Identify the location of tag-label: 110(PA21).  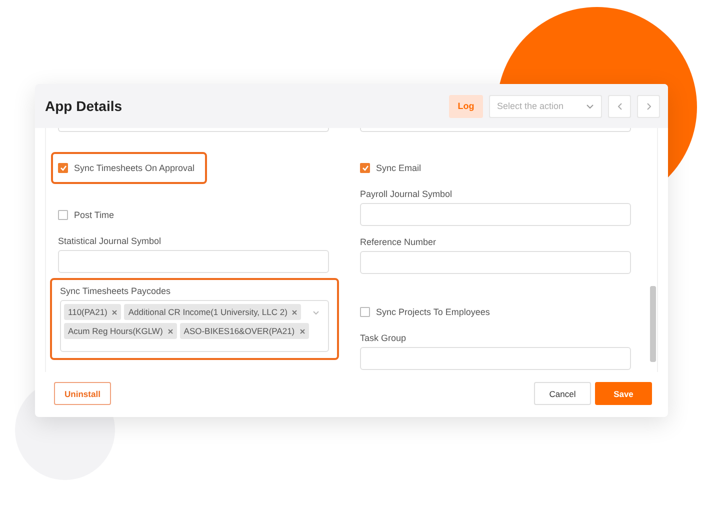
(88, 312).